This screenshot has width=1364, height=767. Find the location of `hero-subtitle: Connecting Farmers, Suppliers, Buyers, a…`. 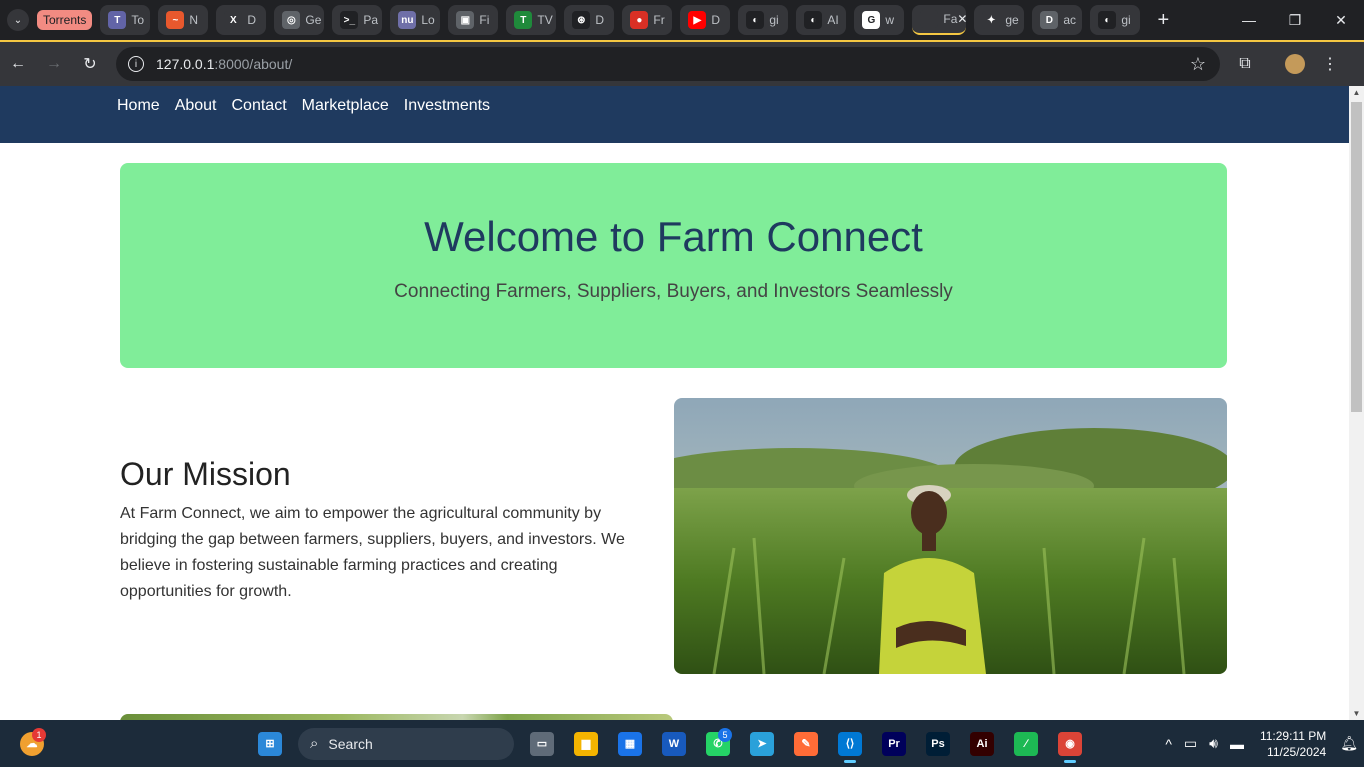

hero-subtitle: Connecting Farmers, Suppliers, Buyers, a… is located at coordinates (673, 291).